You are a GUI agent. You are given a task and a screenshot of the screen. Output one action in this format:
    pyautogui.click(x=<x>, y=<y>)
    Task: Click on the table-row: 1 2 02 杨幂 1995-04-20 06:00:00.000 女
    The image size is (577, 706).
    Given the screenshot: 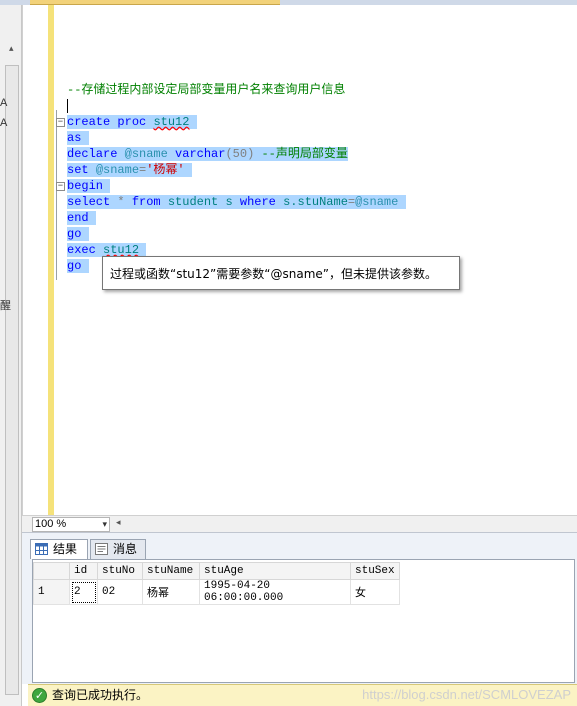 What is the action you would take?
    pyautogui.click(x=216, y=592)
    